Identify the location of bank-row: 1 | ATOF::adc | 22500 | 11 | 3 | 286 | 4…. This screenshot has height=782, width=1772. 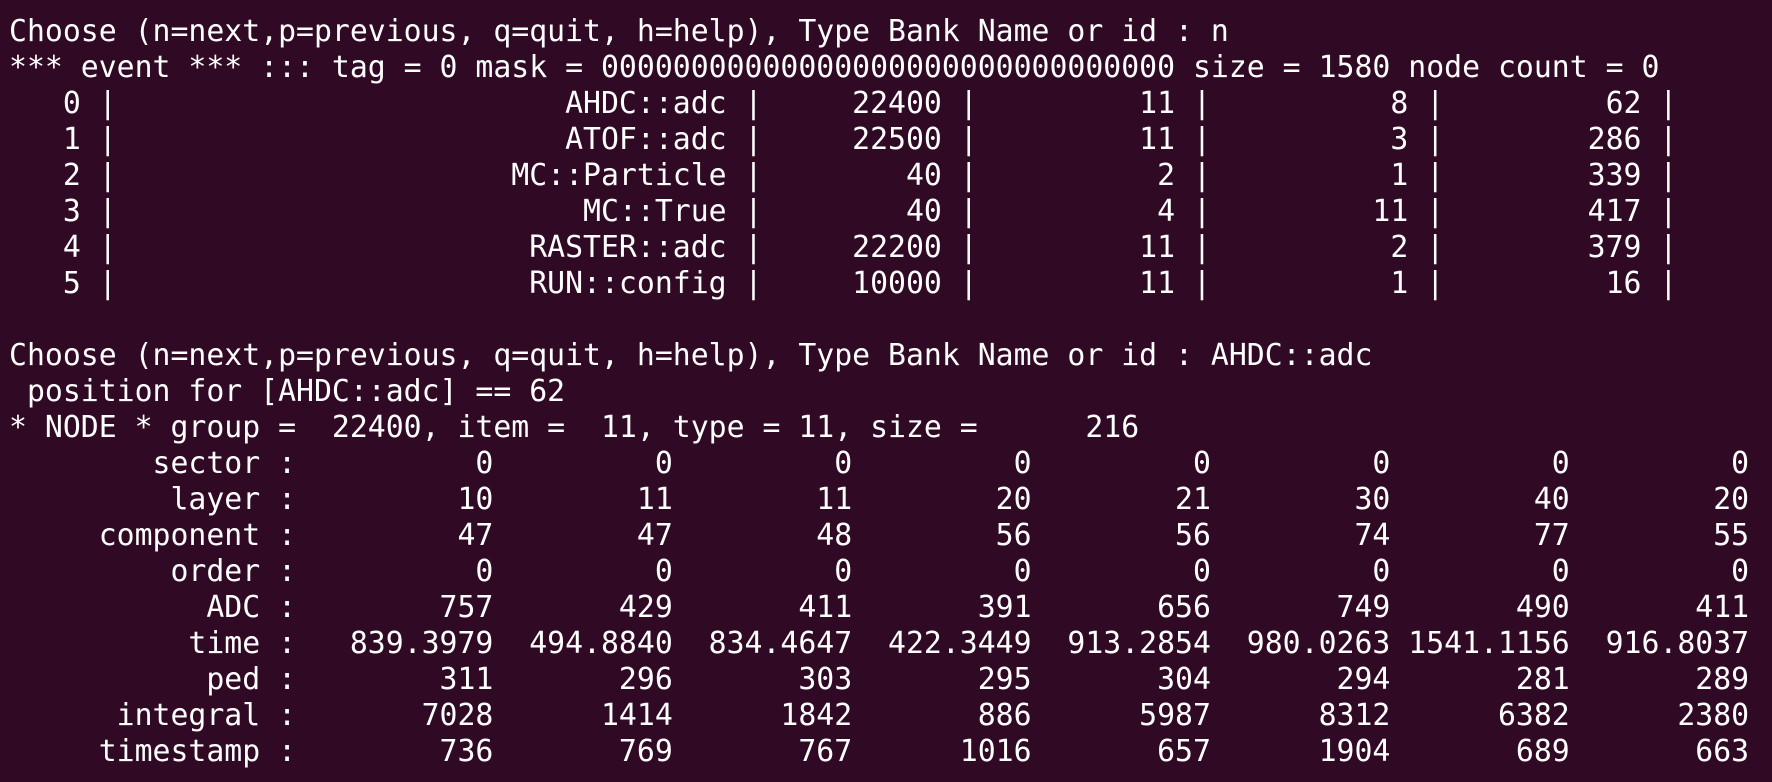
(890, 139).